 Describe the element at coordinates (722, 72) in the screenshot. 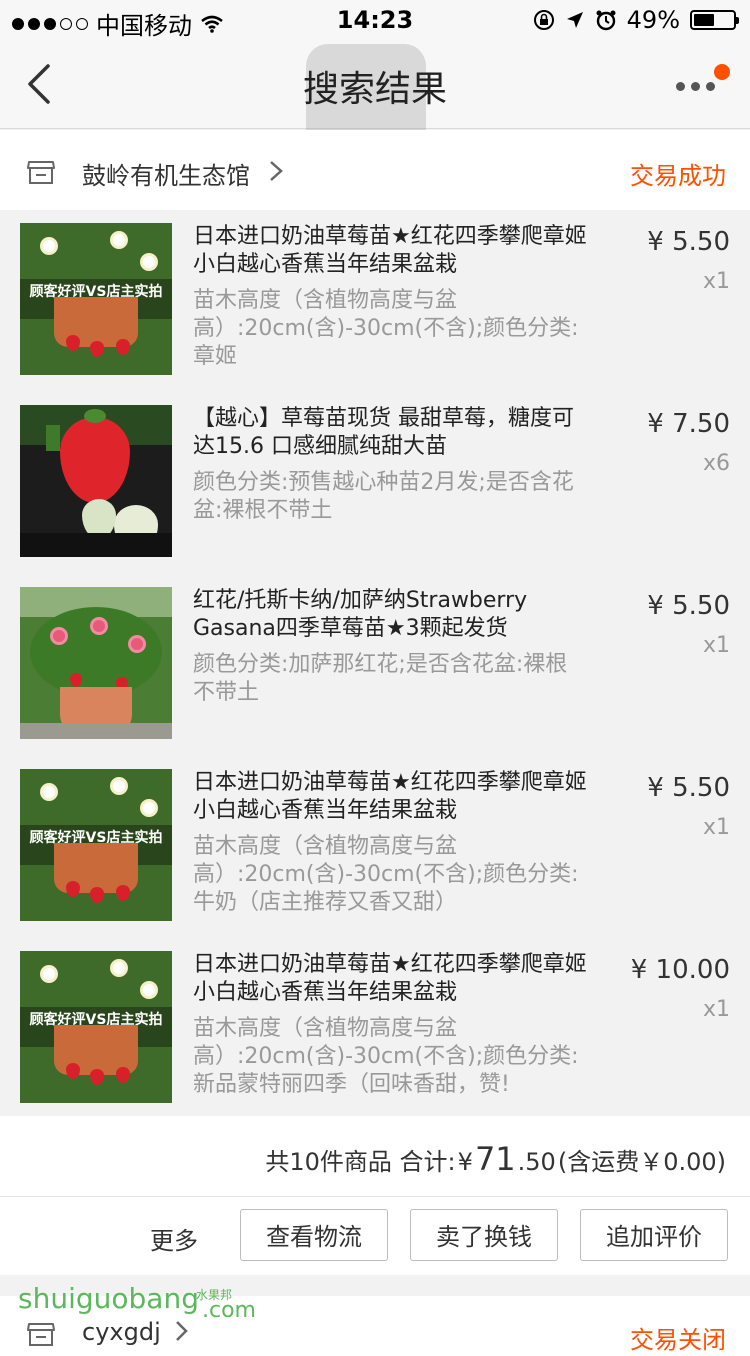

I see `notification-badge` at that location.